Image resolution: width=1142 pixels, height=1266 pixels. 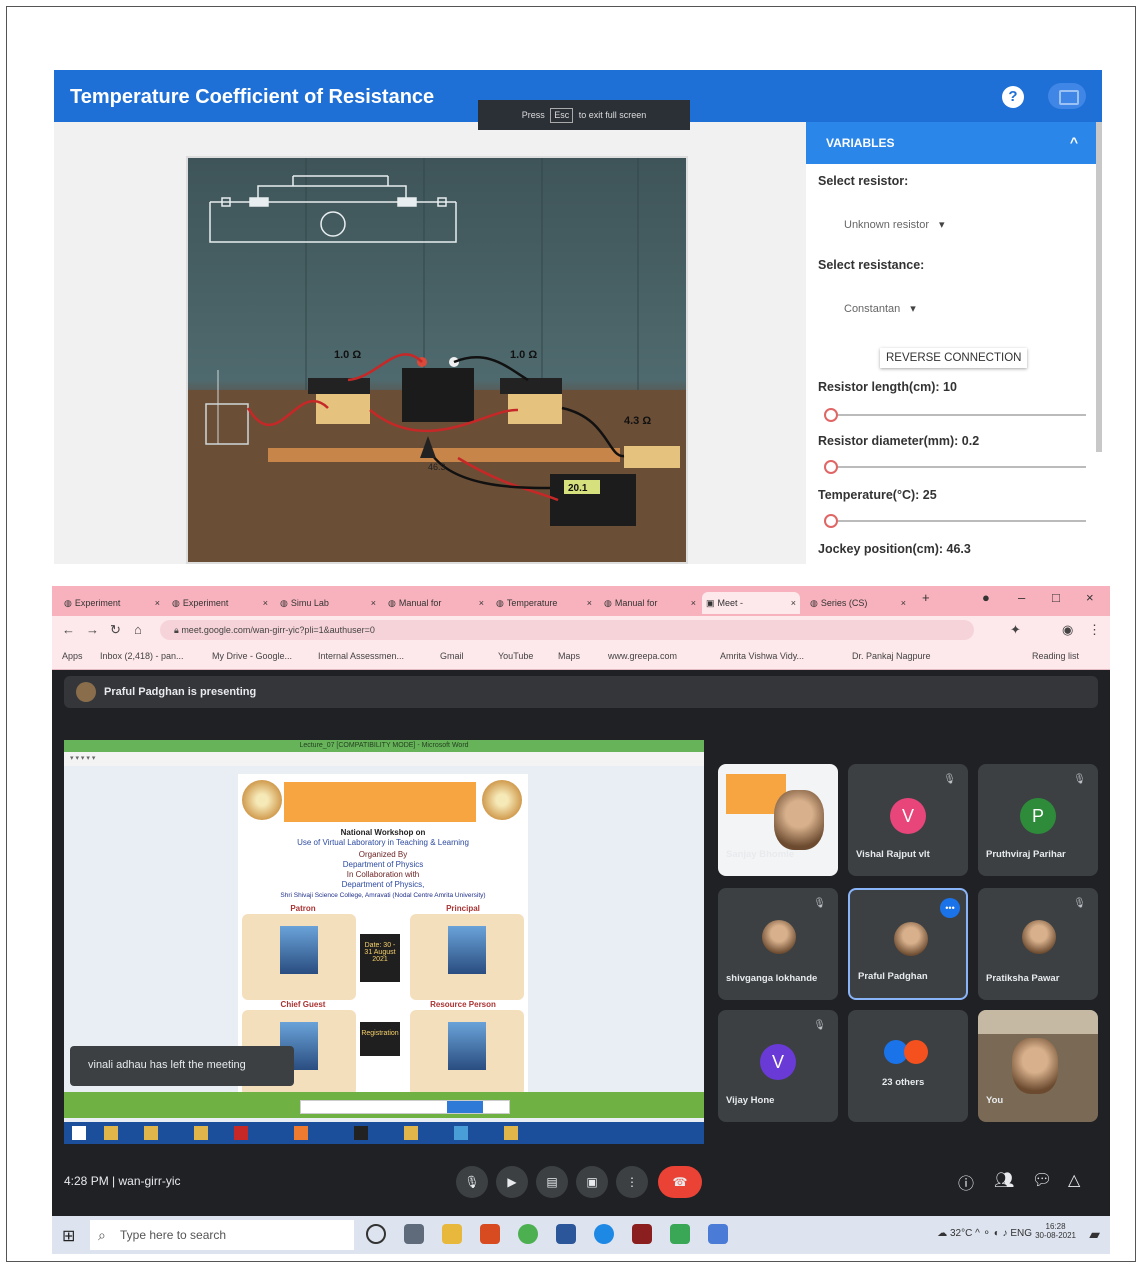 What do you see at coordinates (552, 1182) in the screenshot?
I see `captions-icon: ▤` at bounding box center [552, 1182].